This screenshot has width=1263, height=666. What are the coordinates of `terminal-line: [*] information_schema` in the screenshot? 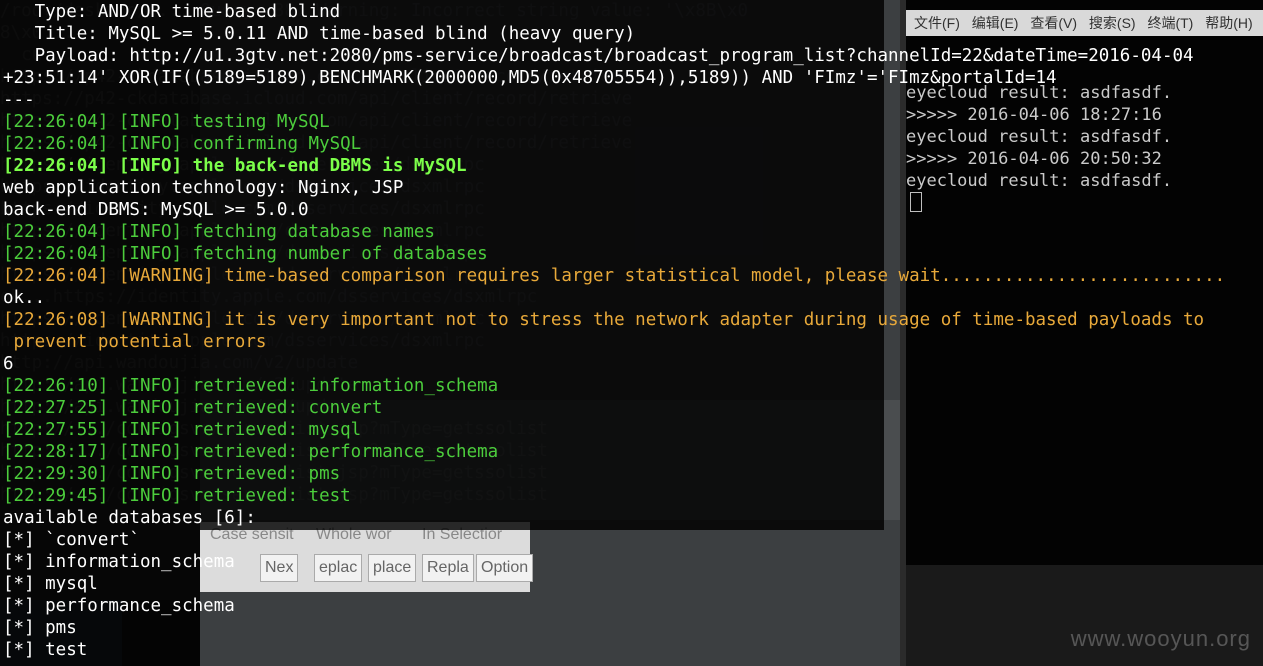 It's located at (119, 562).